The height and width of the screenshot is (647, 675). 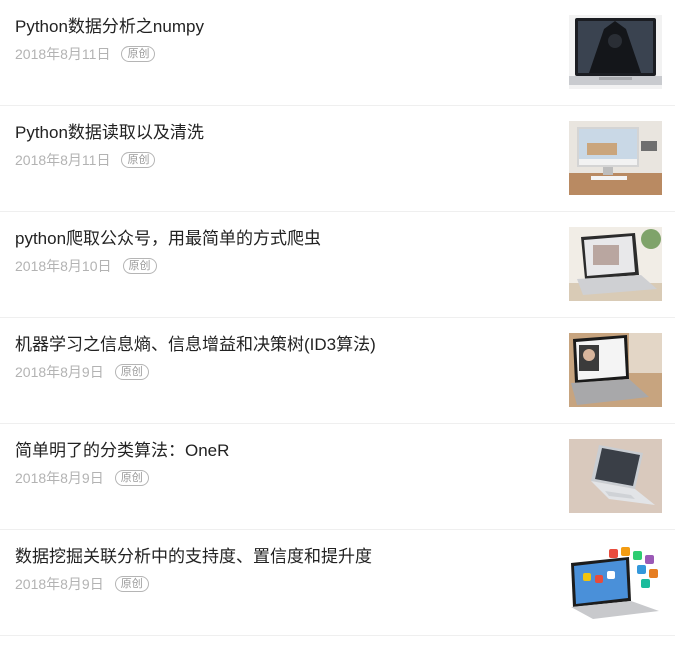 I want to click on laptop-batman-image, so click(x=615, y=52).